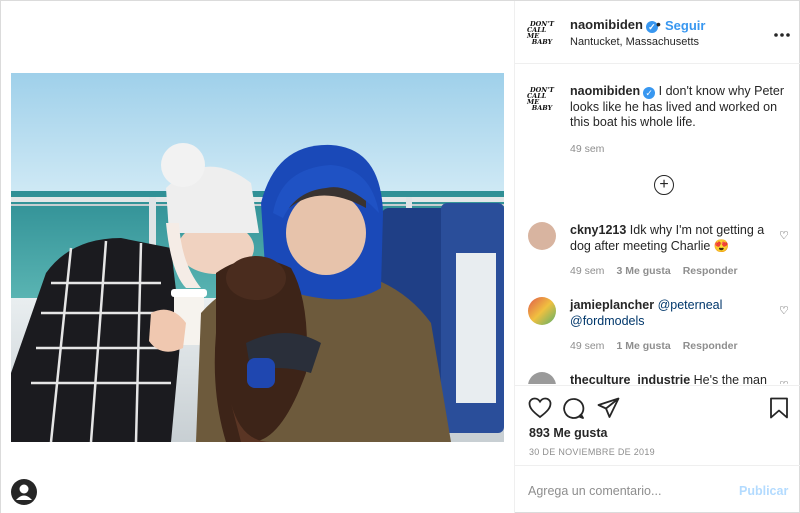 The image size is (800, 513). What do you see at coordinates (685, 25) in the screenshot?
I see `follow-button: Seguir` at bounding box center [685, 25].